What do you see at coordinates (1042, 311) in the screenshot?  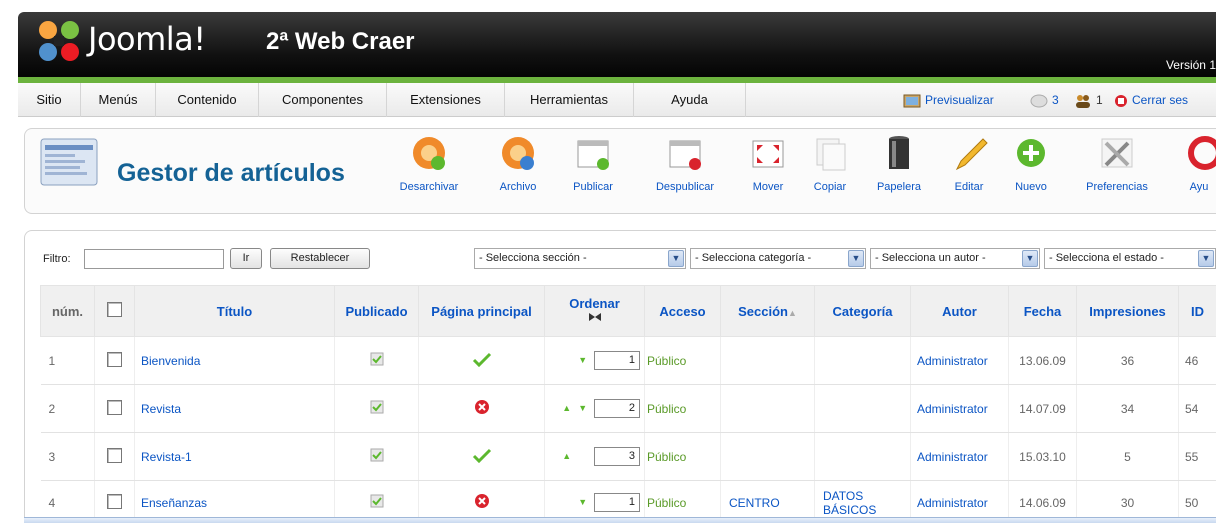 I see `col-date: Fecha` at bounding box center [1042, 311].